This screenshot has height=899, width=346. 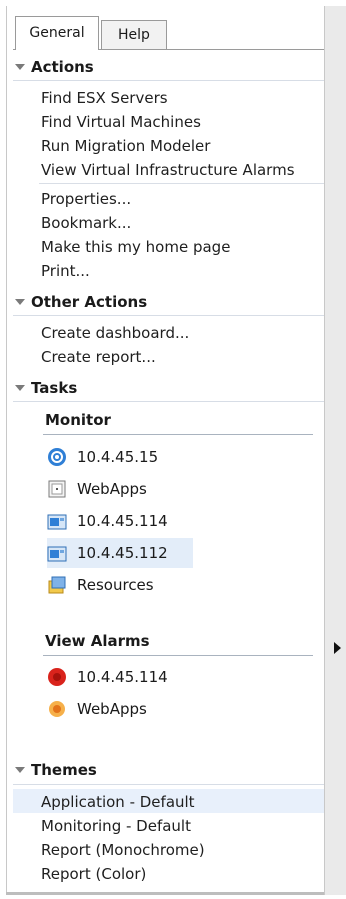 I want to click on actions-divider, so click(x=169, y=80).